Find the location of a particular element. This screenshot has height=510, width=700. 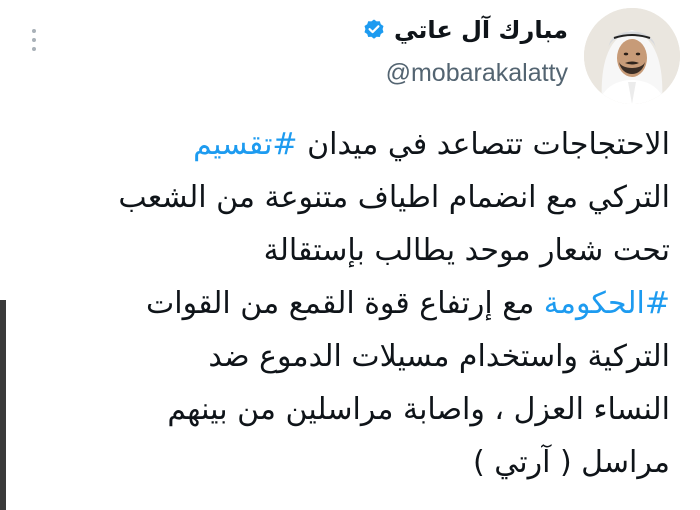

tweet-line: التركية واستخدام مسيلات الدموع ضد is located at coordinates (350, 356).